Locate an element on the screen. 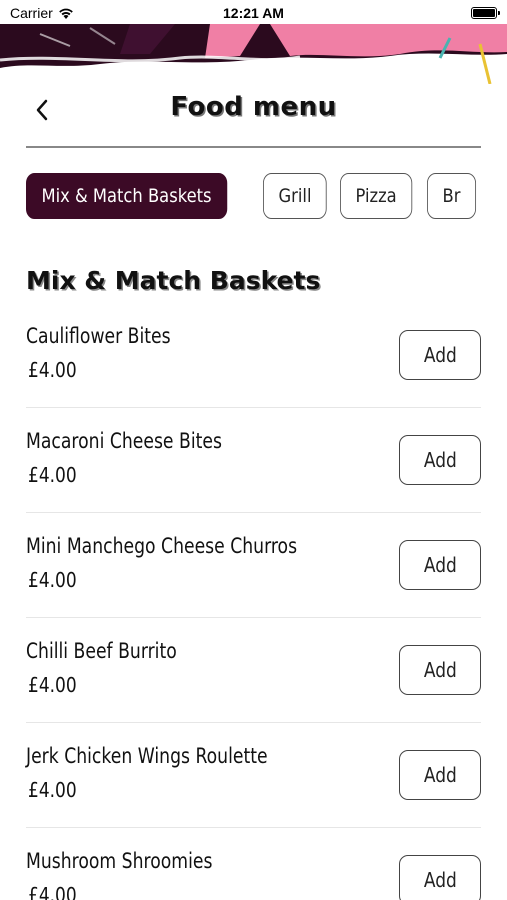 The image size is (507, 900). section-title: Mix & Match Baskets is located at coordinates (173, 280).